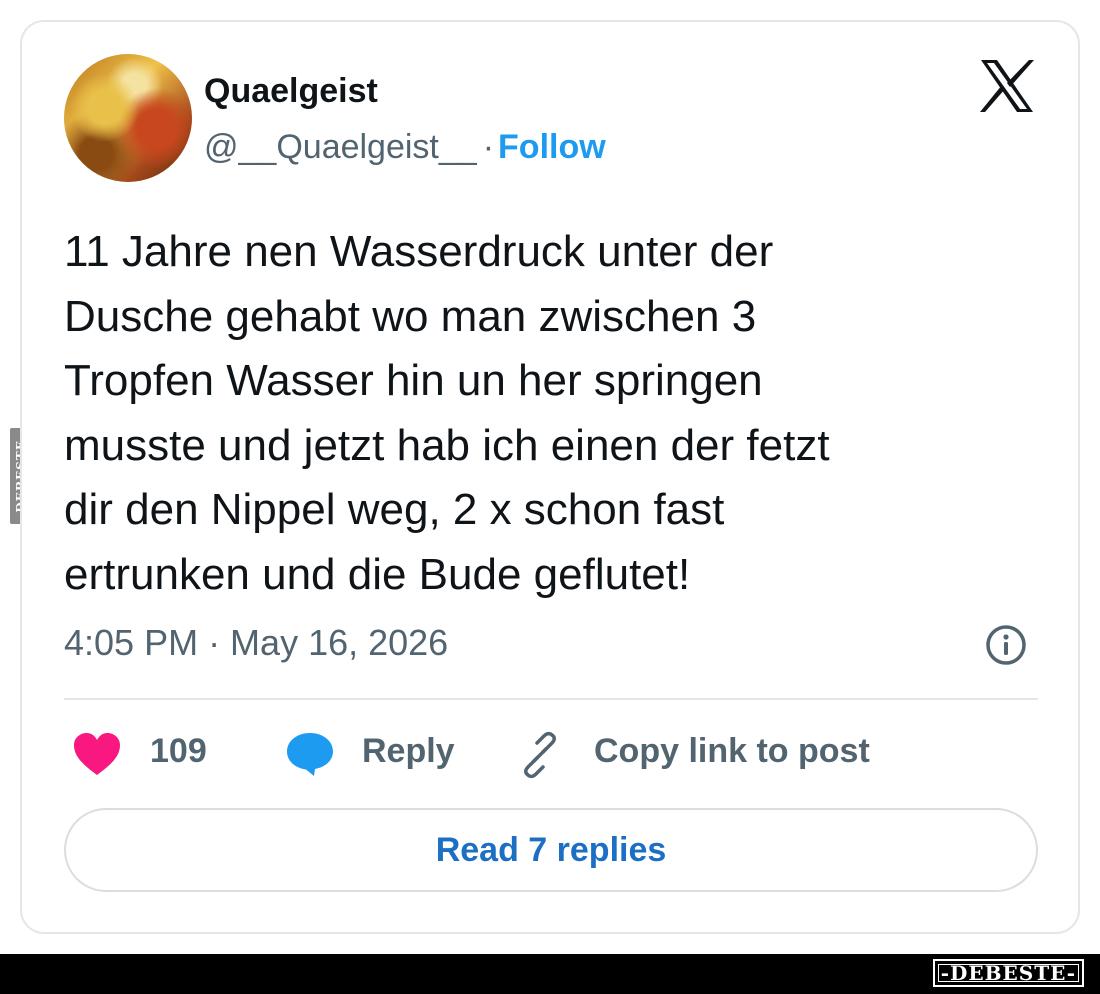  Describe the element at coordinates (551, 699) in the screenshot. I see `divider` at that location.